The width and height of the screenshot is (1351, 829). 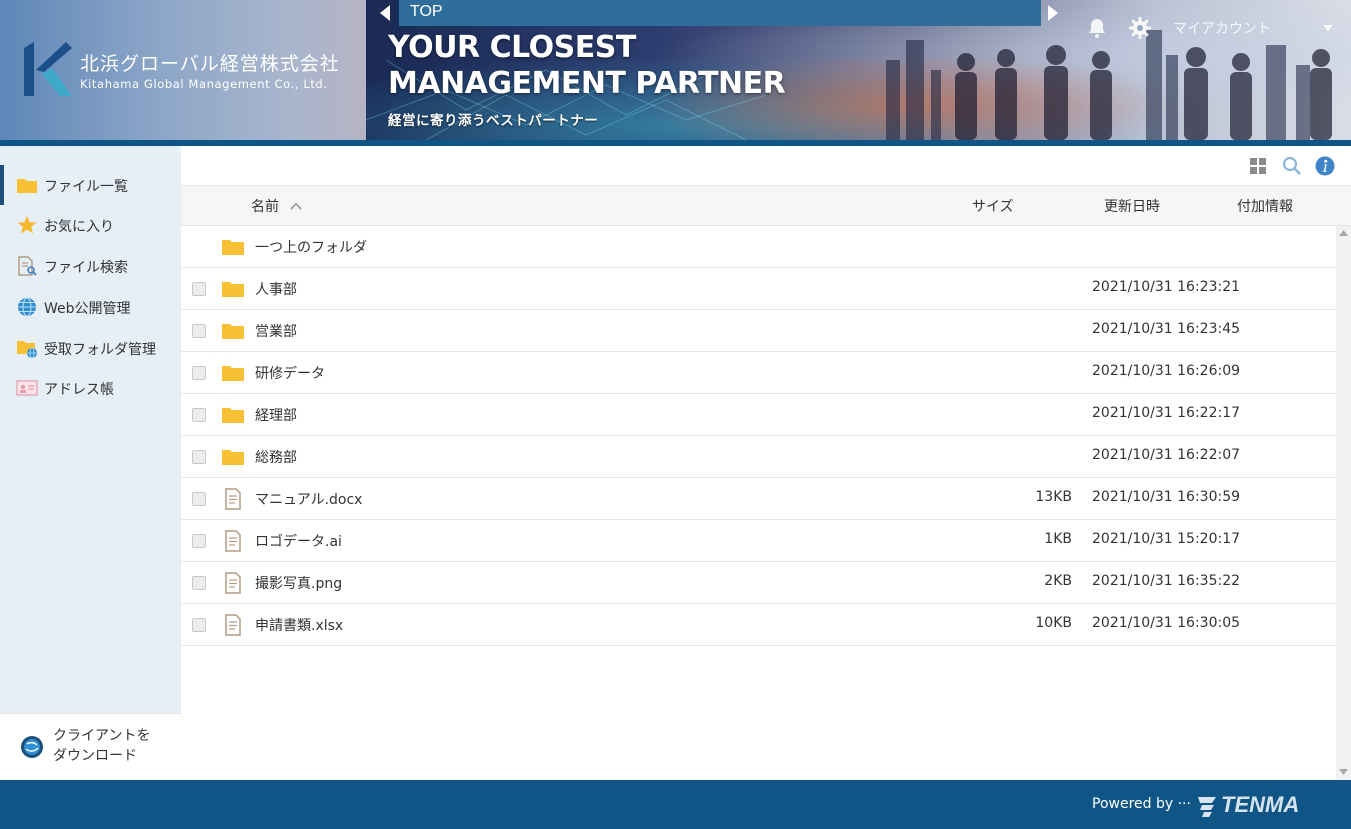 I want to click on search-icon, so click(x=1292, y=166).